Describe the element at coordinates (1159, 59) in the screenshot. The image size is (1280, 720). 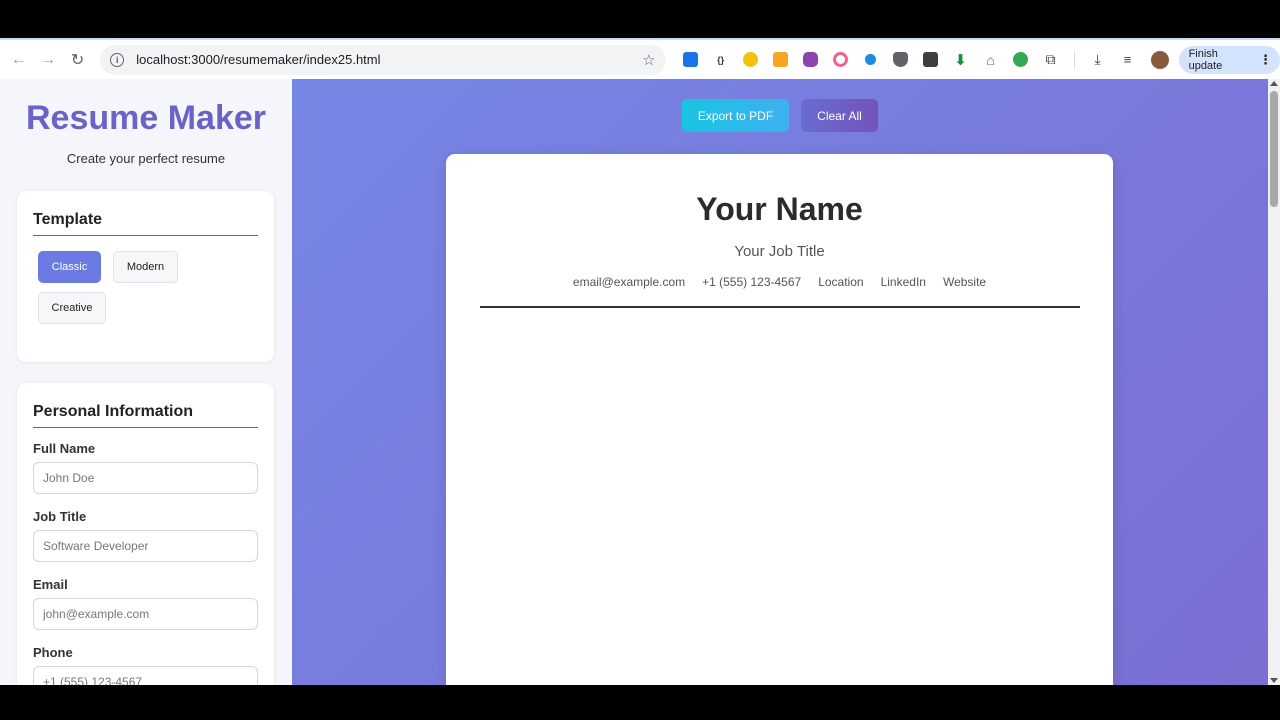
I see `profile-avatar` at that location.